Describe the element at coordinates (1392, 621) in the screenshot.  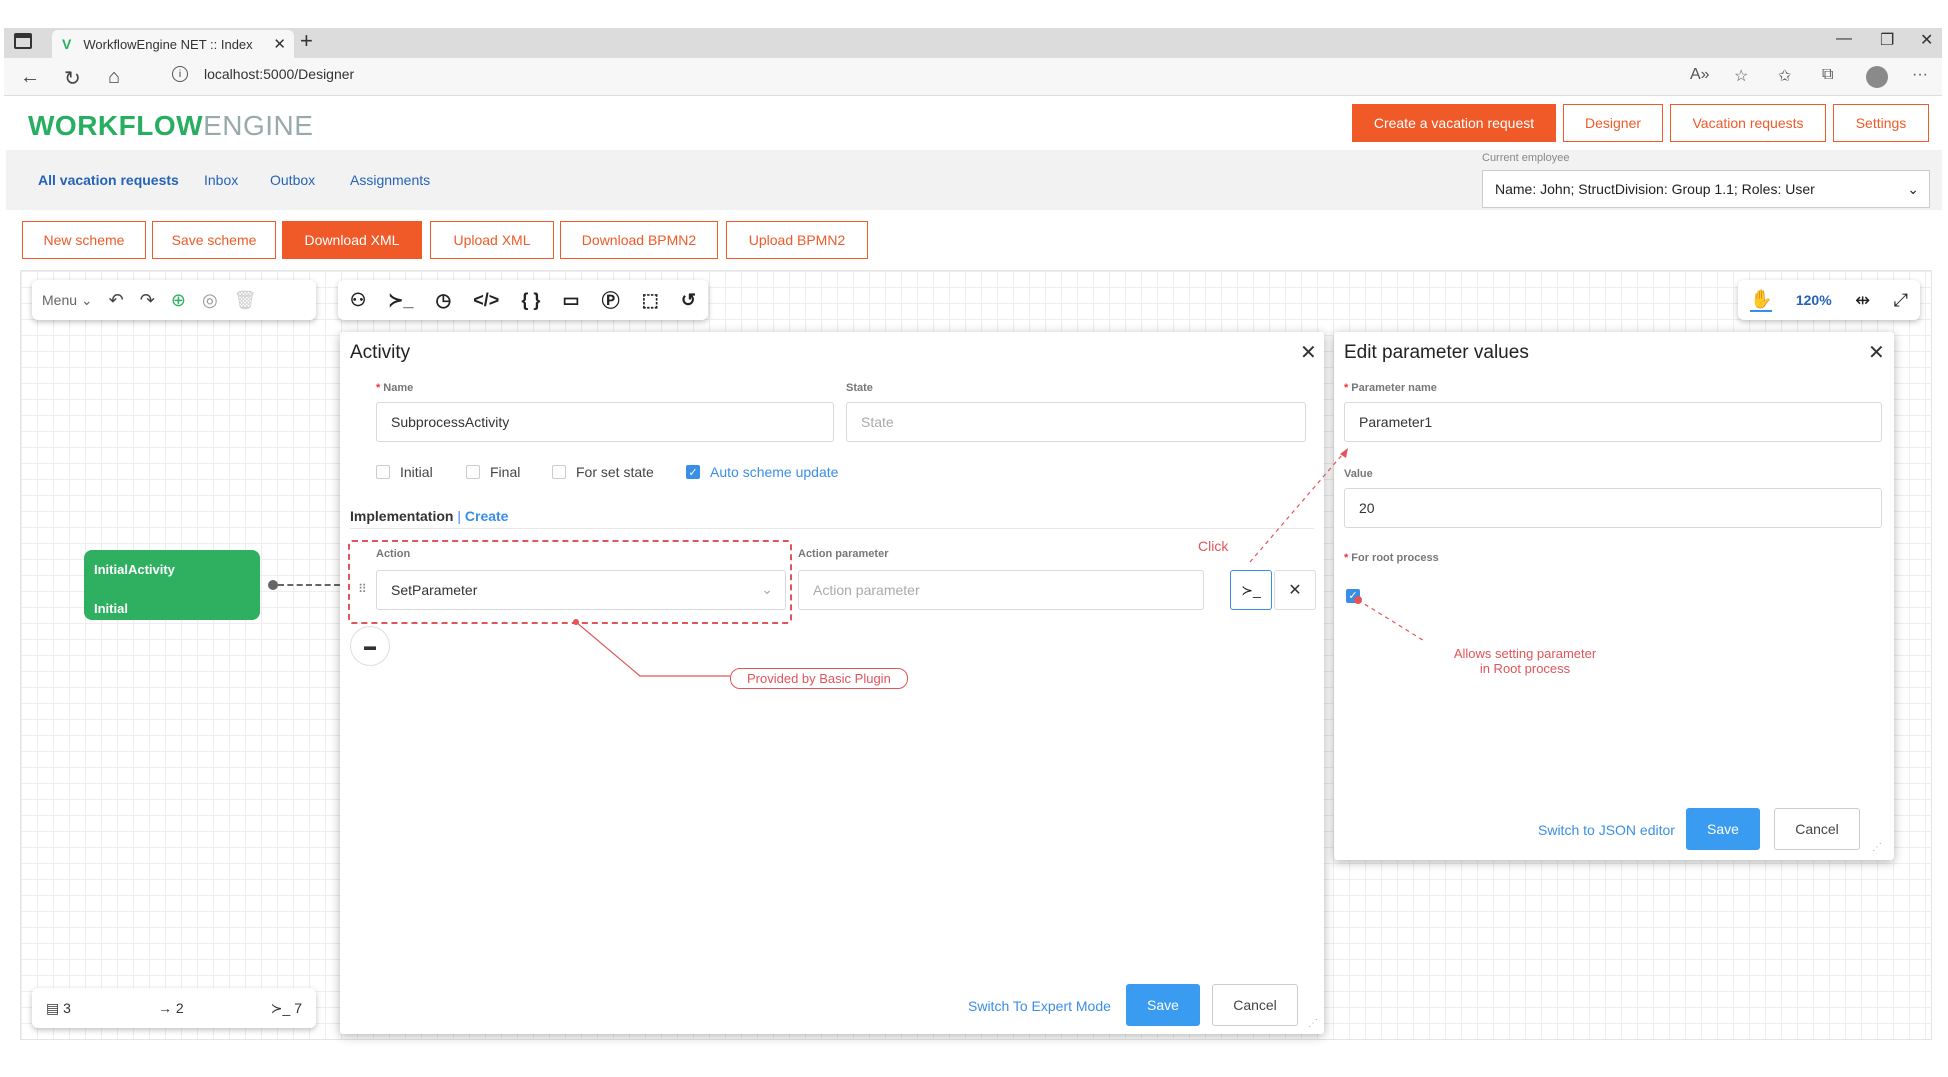
I see `root-pointer-line` at that location.